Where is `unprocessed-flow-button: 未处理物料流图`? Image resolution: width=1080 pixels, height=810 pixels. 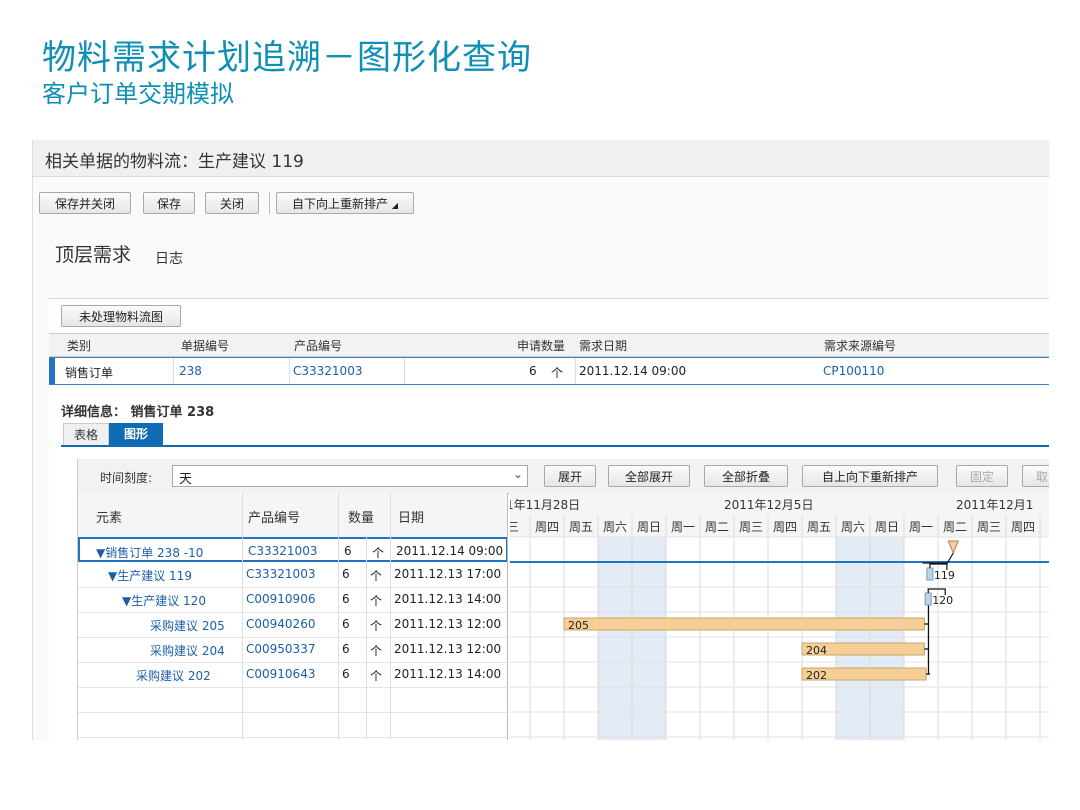
unprocessed-flow-button: 未处理物料流图 is located at coordinates (121, 316).